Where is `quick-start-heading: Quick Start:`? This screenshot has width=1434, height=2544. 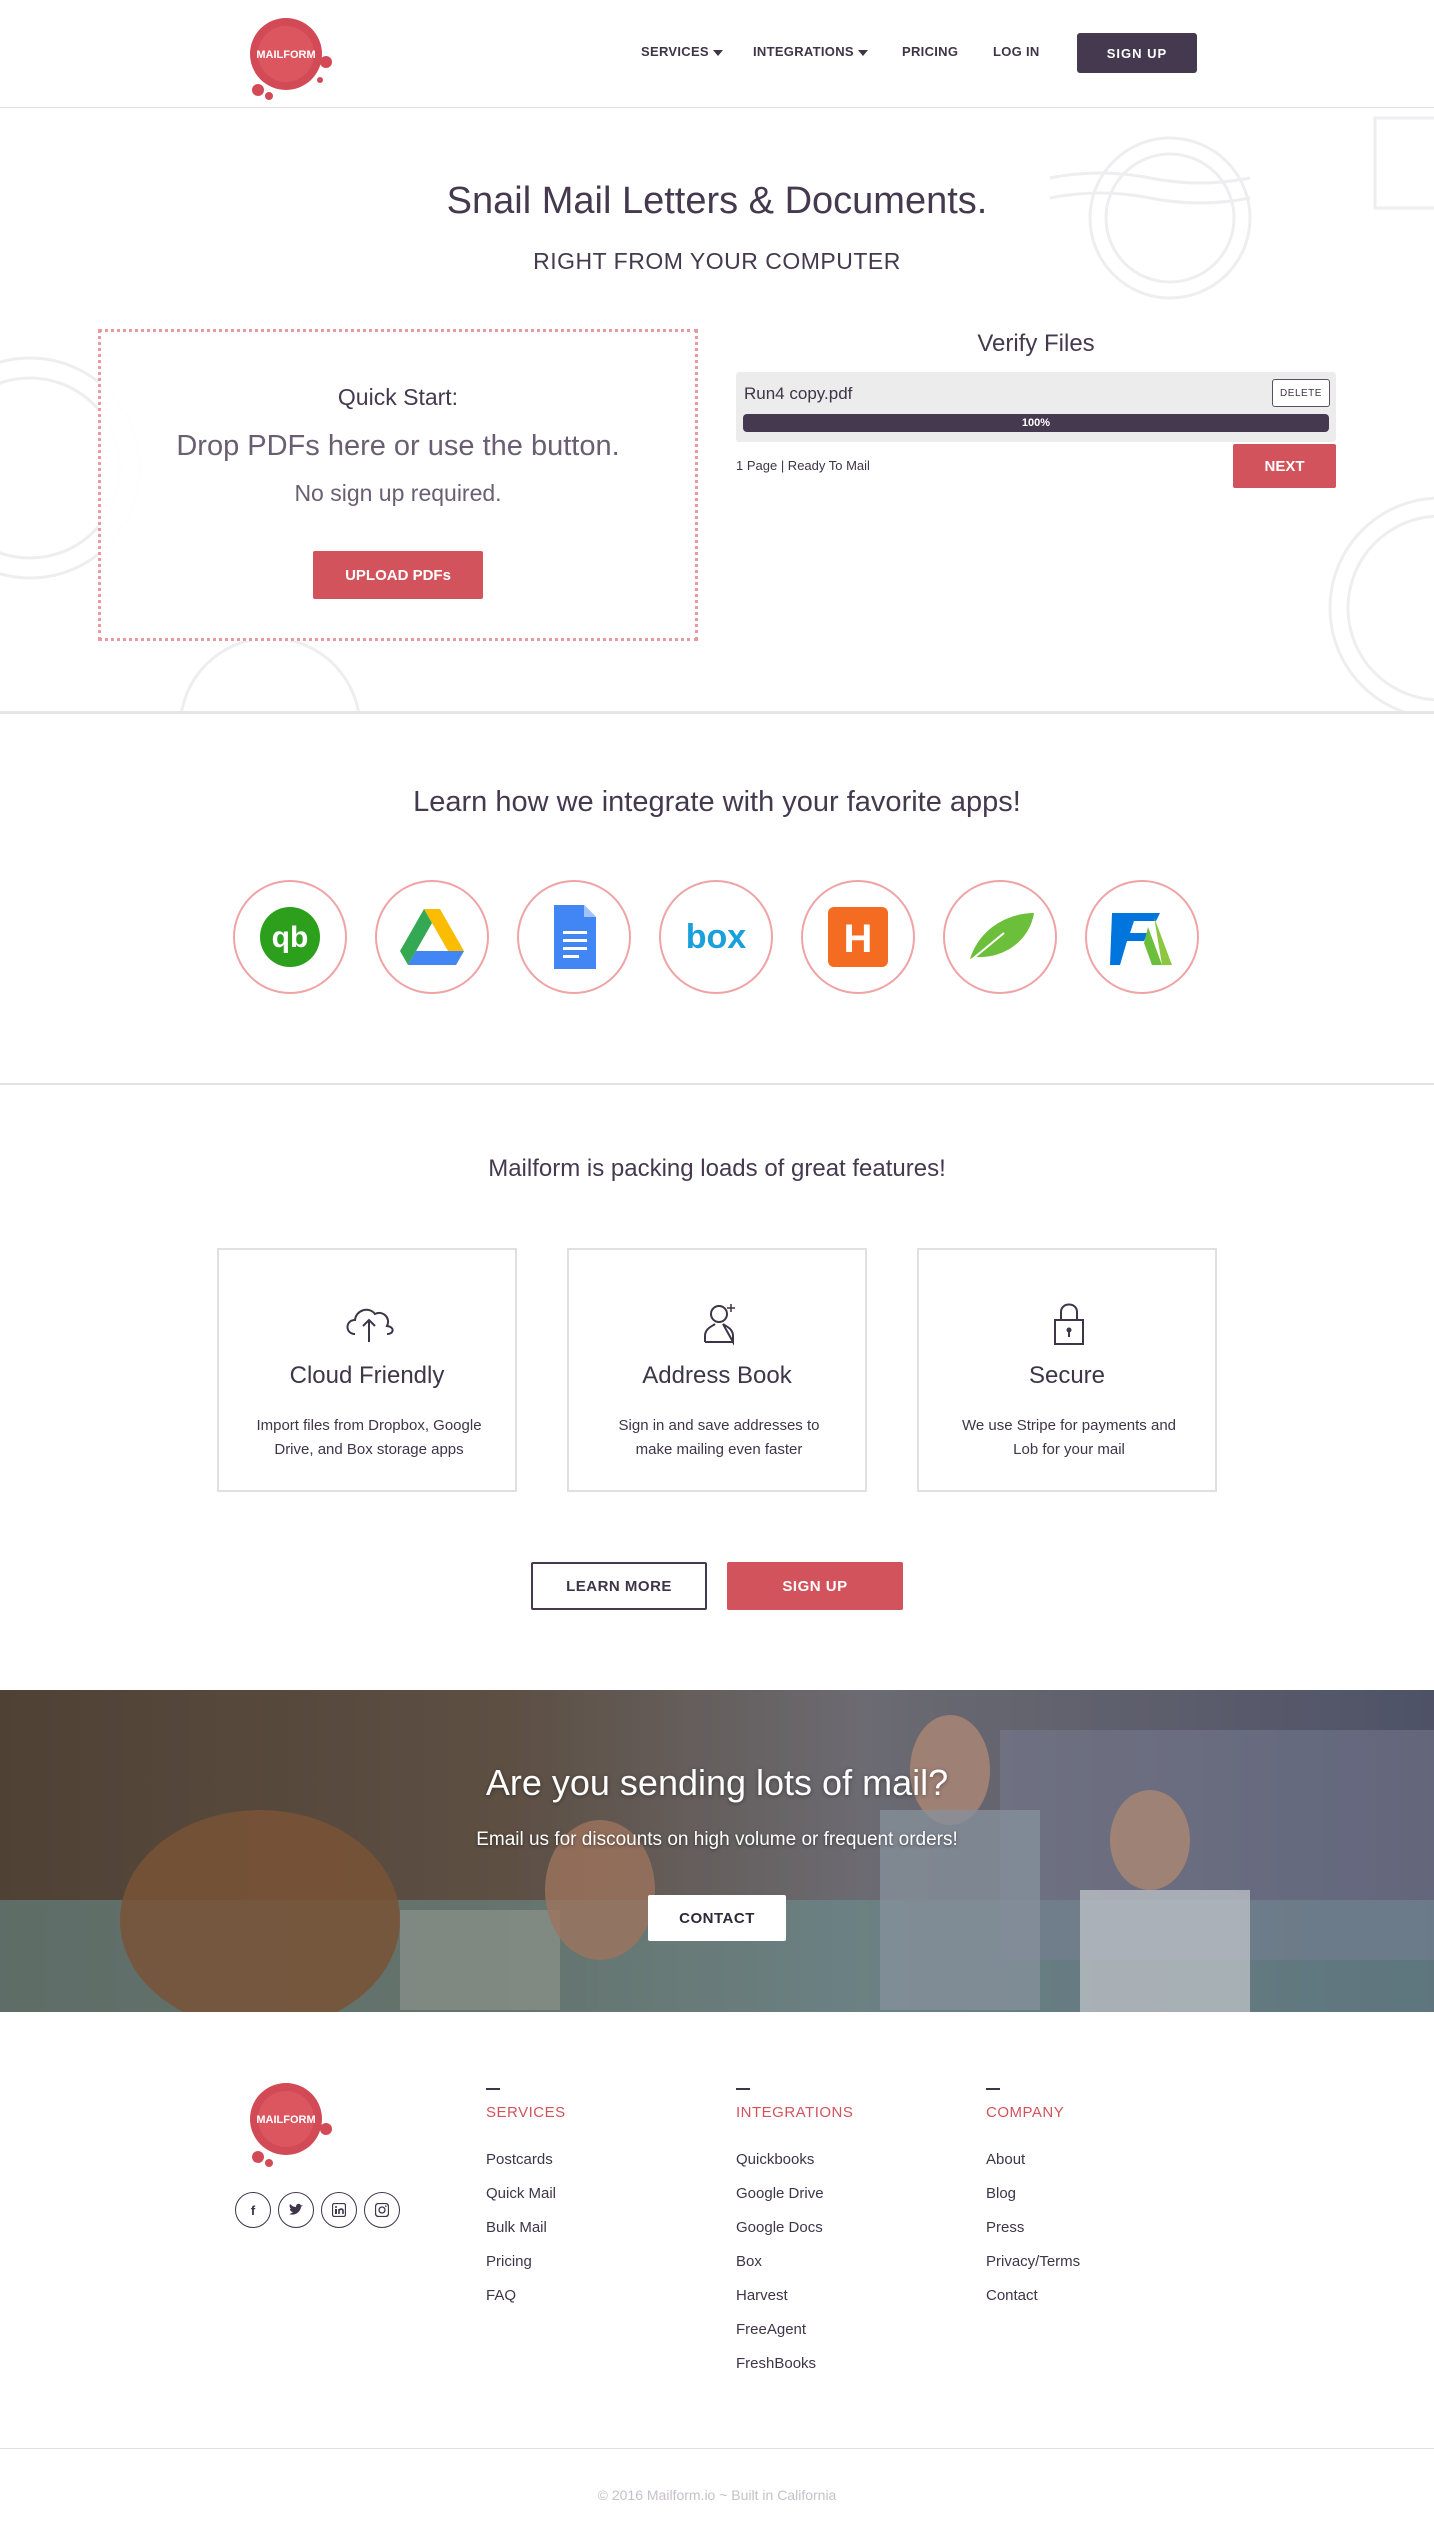 quick-start-heading: Quick Start: is located at coordinates (398, 397).